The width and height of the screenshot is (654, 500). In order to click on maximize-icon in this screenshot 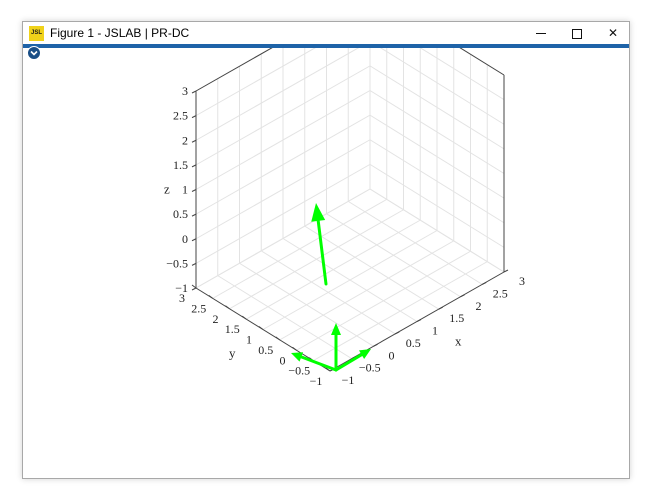, I will do `click(577, 33)`.